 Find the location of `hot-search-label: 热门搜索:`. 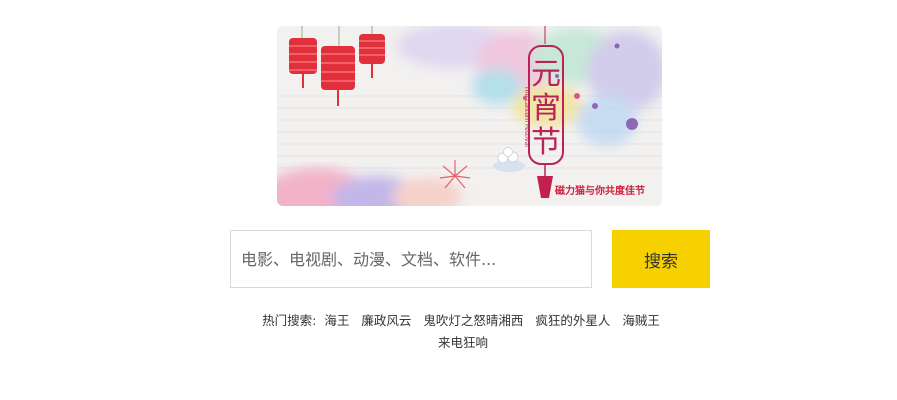

hot-search-label: 热门搜索: is located at coordinates (289, 320).